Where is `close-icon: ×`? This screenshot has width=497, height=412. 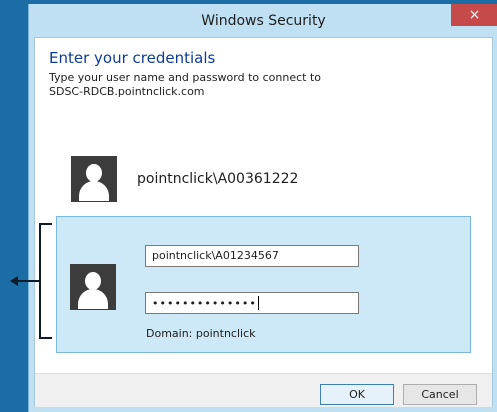
close-icon: × is located at coordinates (474, 15).